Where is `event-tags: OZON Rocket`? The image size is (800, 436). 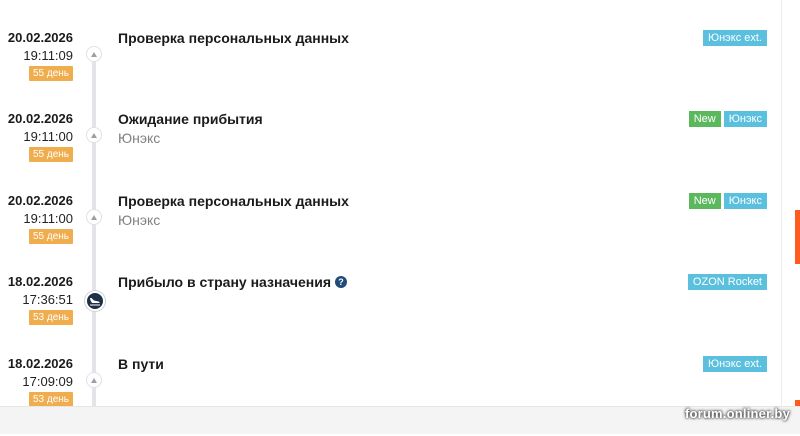
event-tags: OZON Rocket is located at coordinates (727, 282).